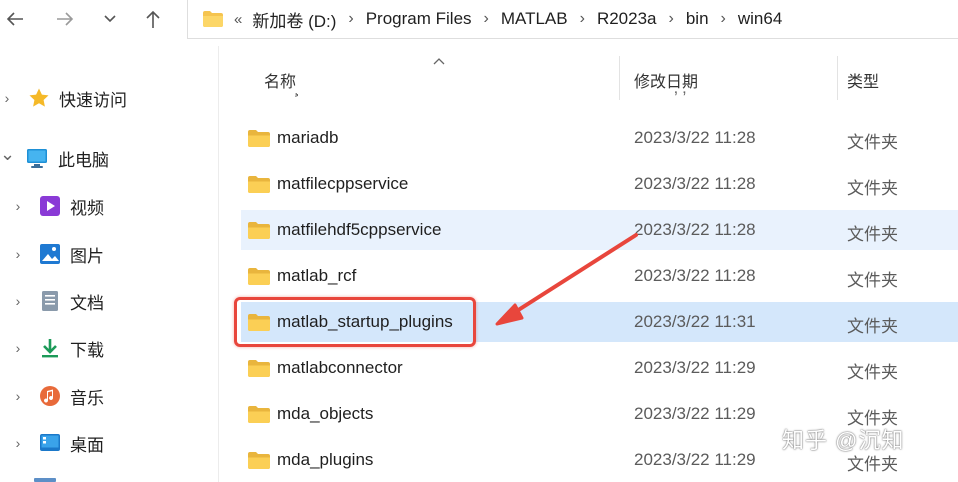  What do you see at coordinates (87, 445) in the screenshot?
I see `sidebar-item-label: 桌面` at bounding box center [87, 445].